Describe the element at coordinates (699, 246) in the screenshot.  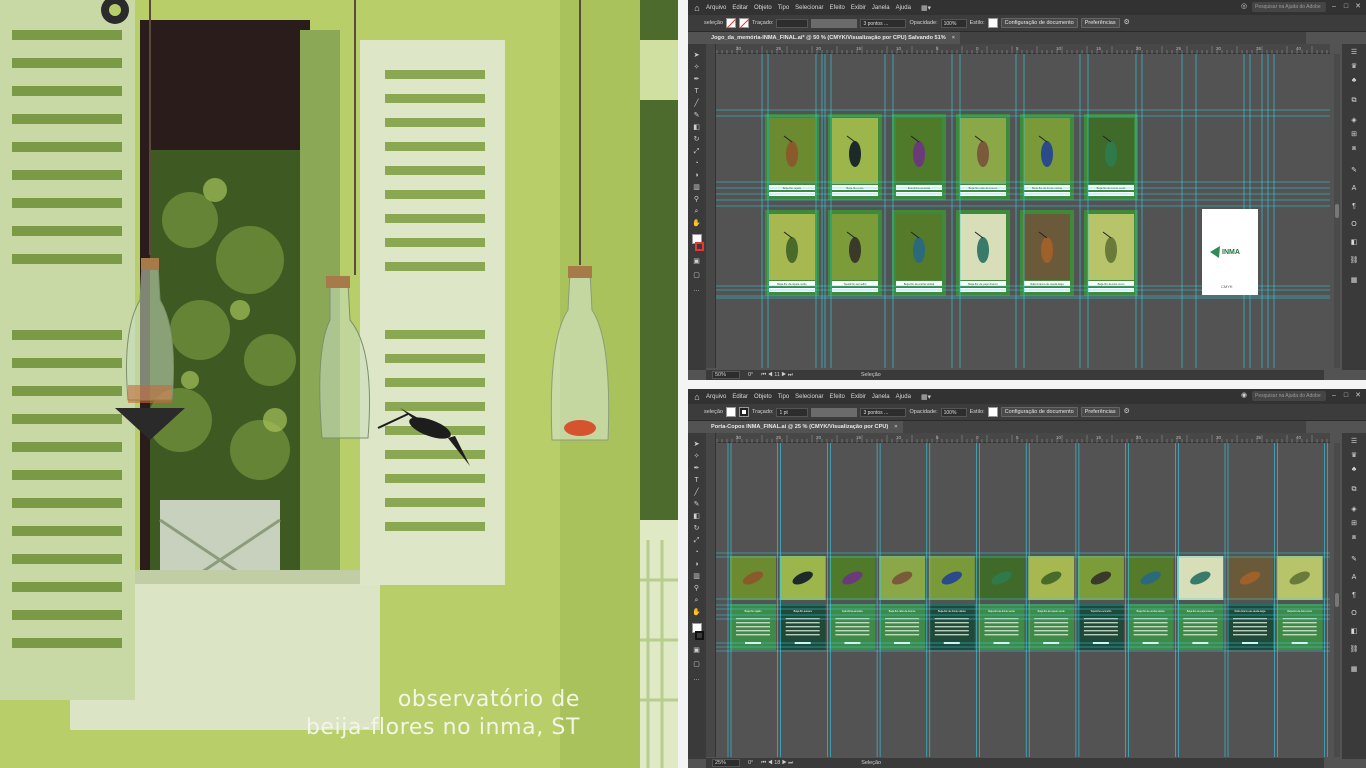
I see `stroke-color-icon` at that location.